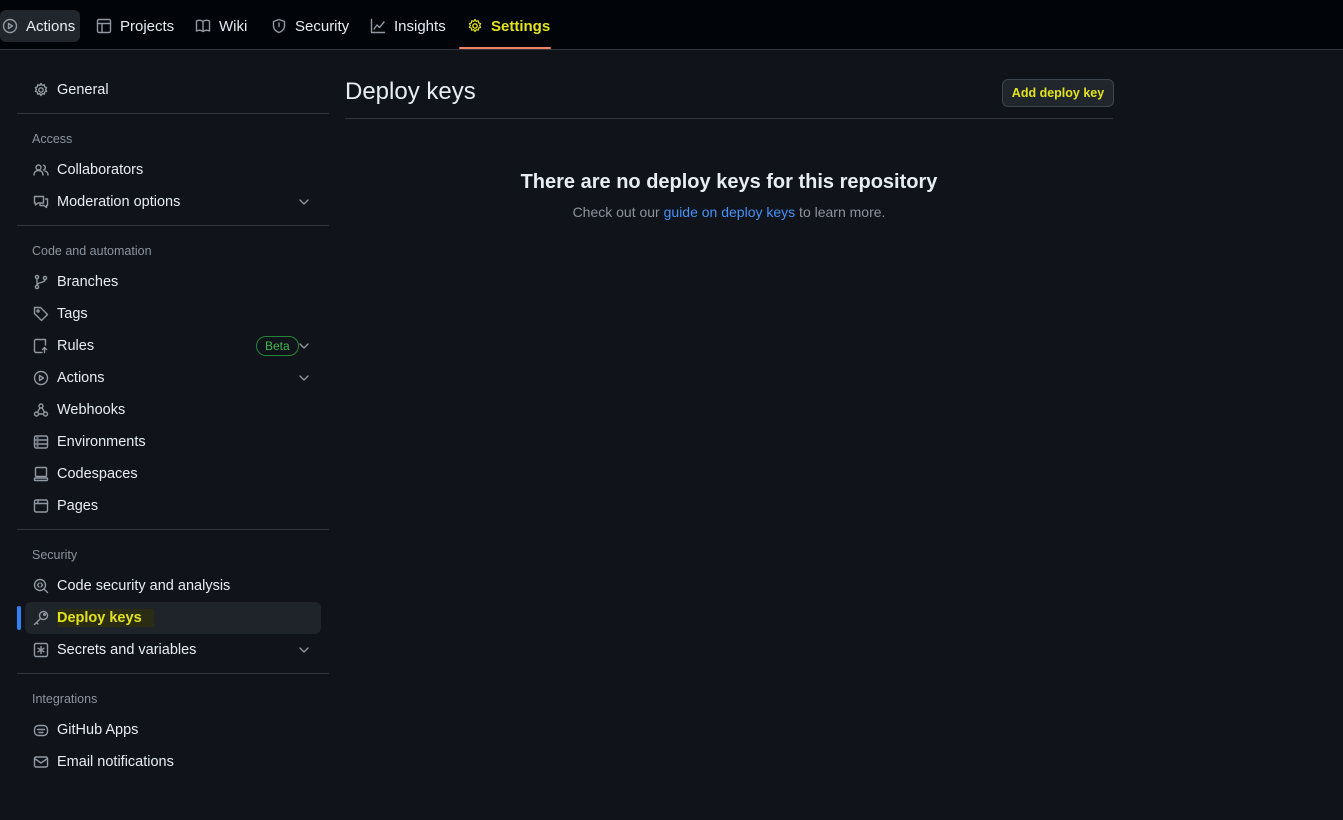 The width and height of the screenshot is (1343, 820). Describe the element at coordinates (41, 346) in the screenshot. I see `repo-push-icon` at that location.